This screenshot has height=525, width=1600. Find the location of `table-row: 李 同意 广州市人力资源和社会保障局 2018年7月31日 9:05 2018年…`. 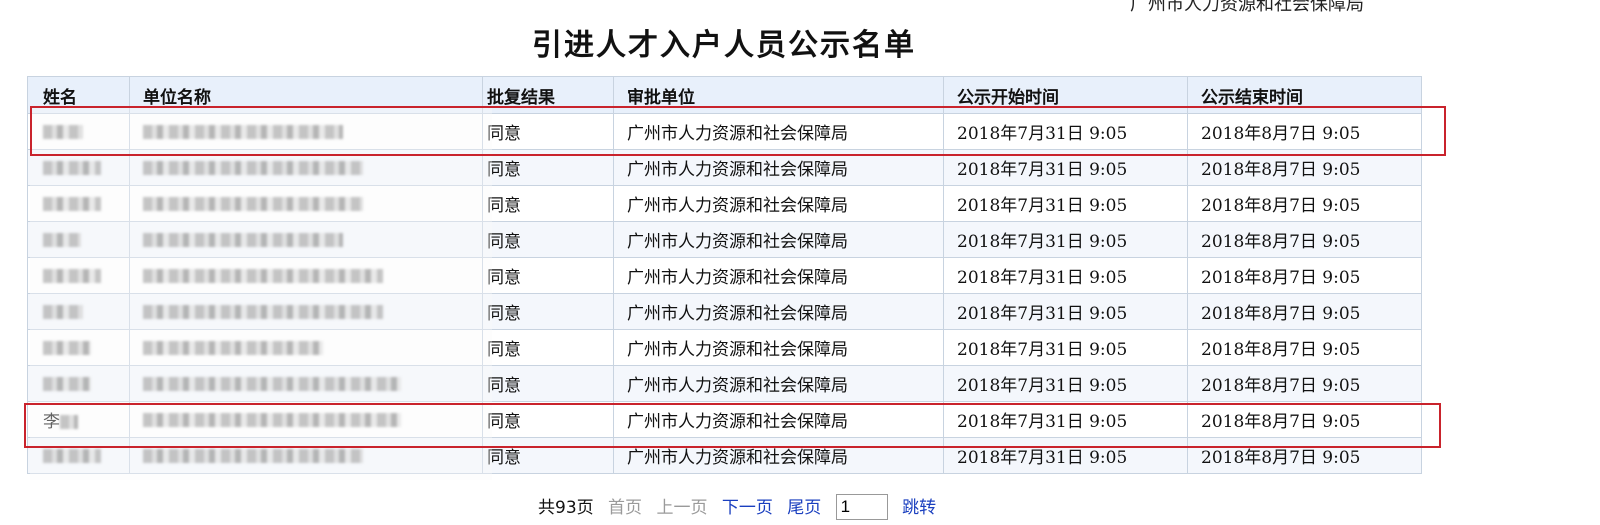

table-row: 李 同意 广州市人力资源和社会保障局 2018年7月31日 9:05 2018年… is located at coordinates (724, 419).